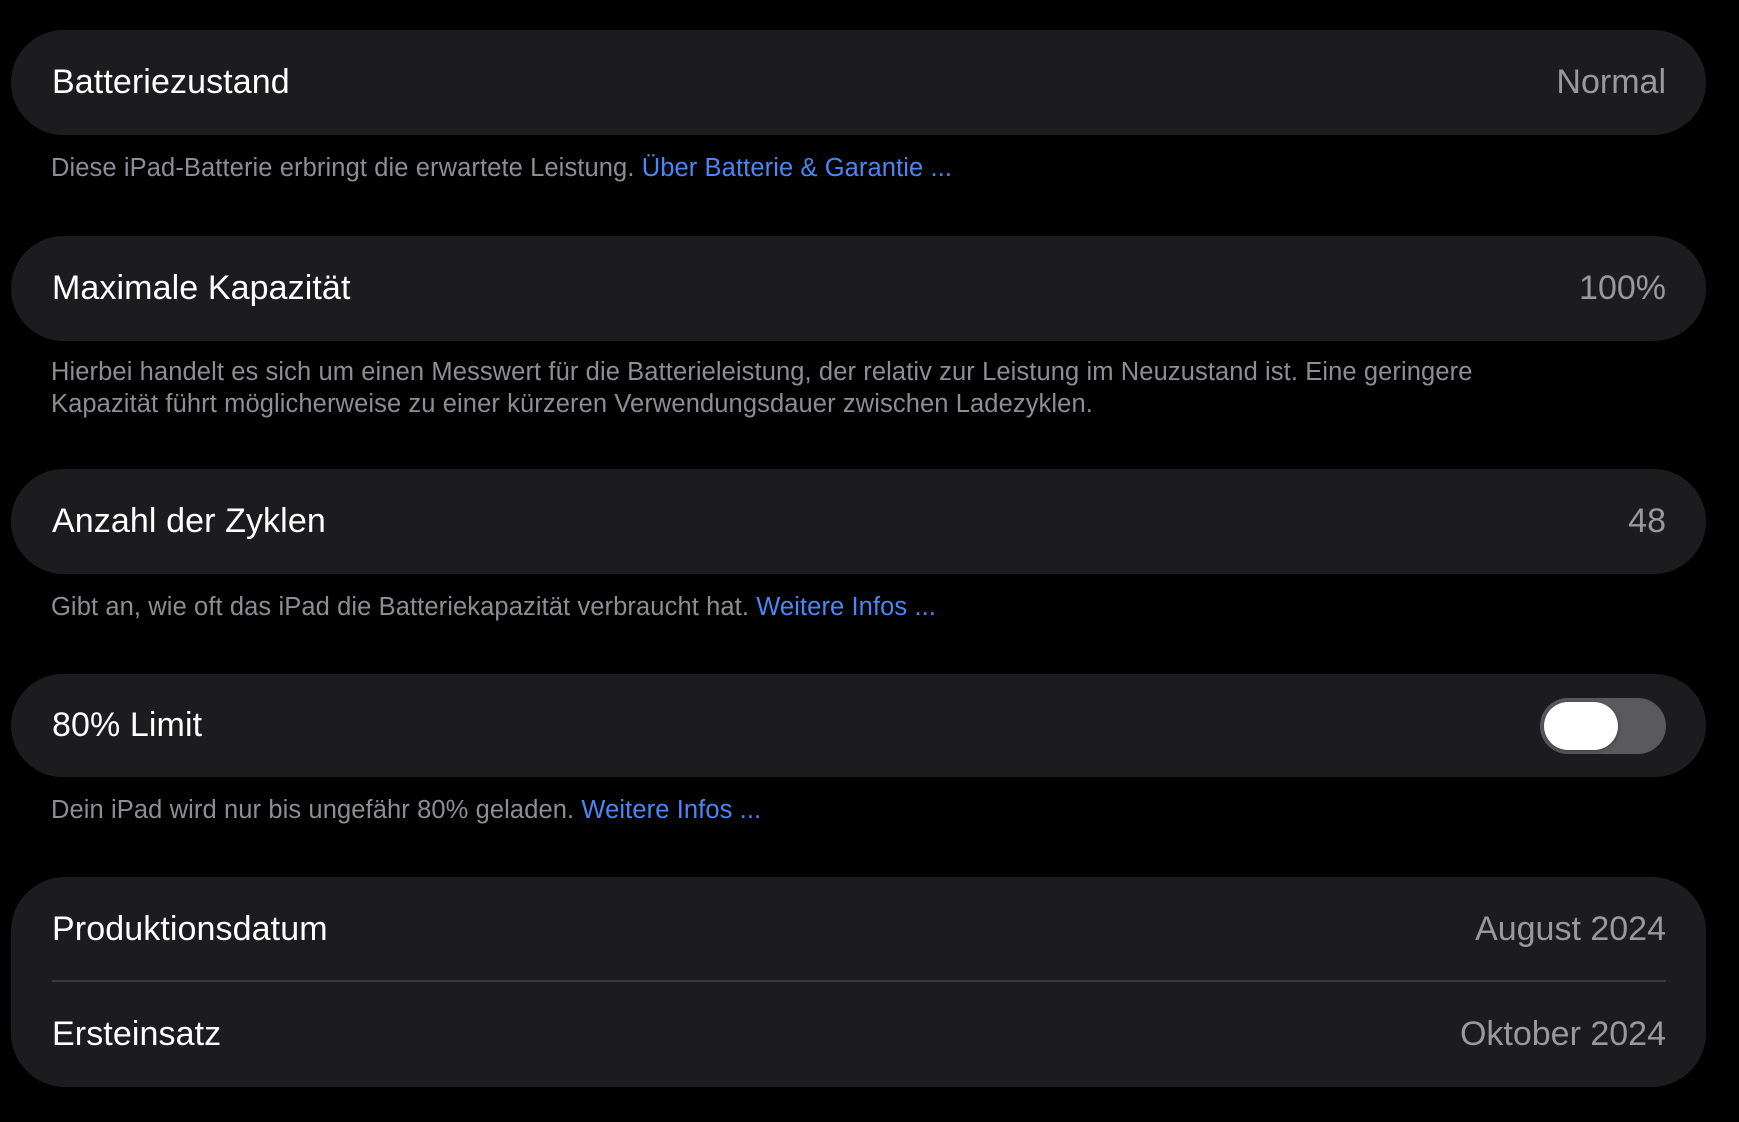 The height and width of the screenshot is (1122, 1739). What do you see at coordinates (201, 288) in the screenshot?
I see `max-capacity-label: Maximale Kapazität` at bounding box center [201, 288].